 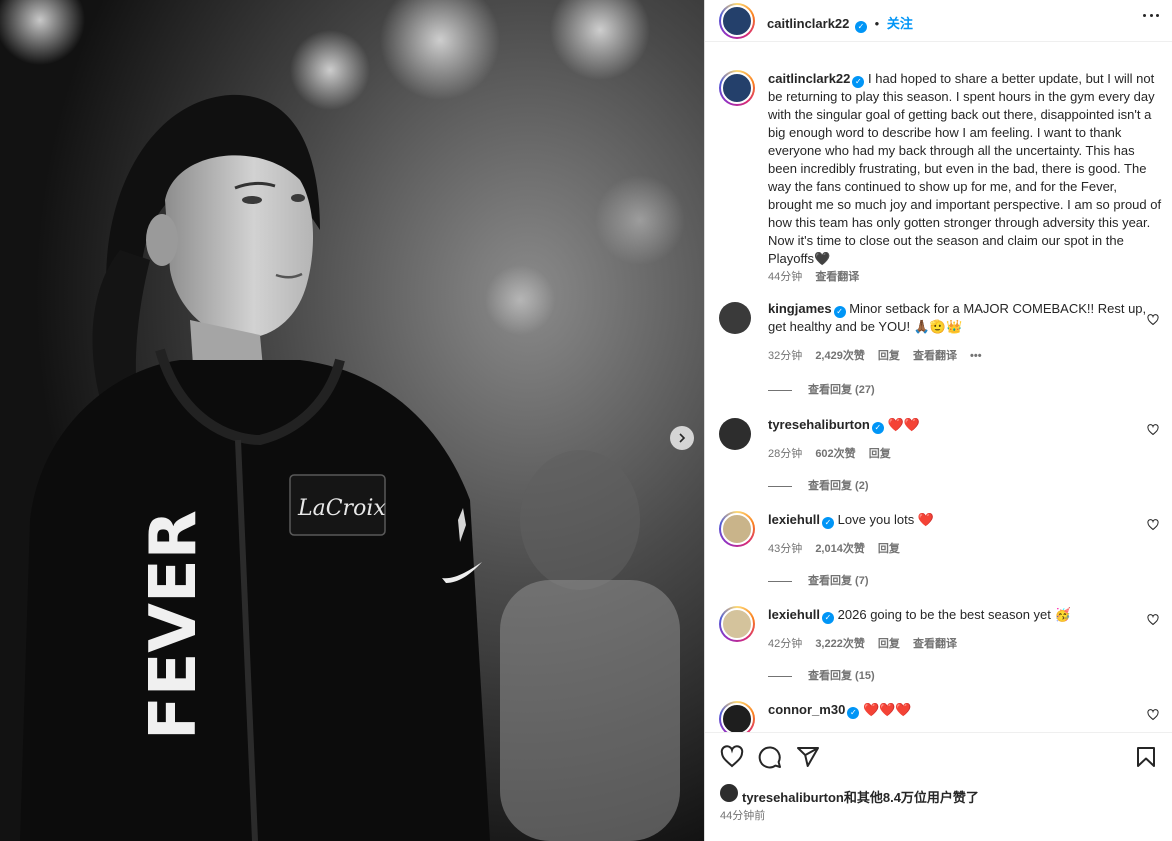 What do you see at coordinates (818, 580) in the screenshot?
I see `view-replies-link: 查看回复 (7)` at bounding box center [818, 580].